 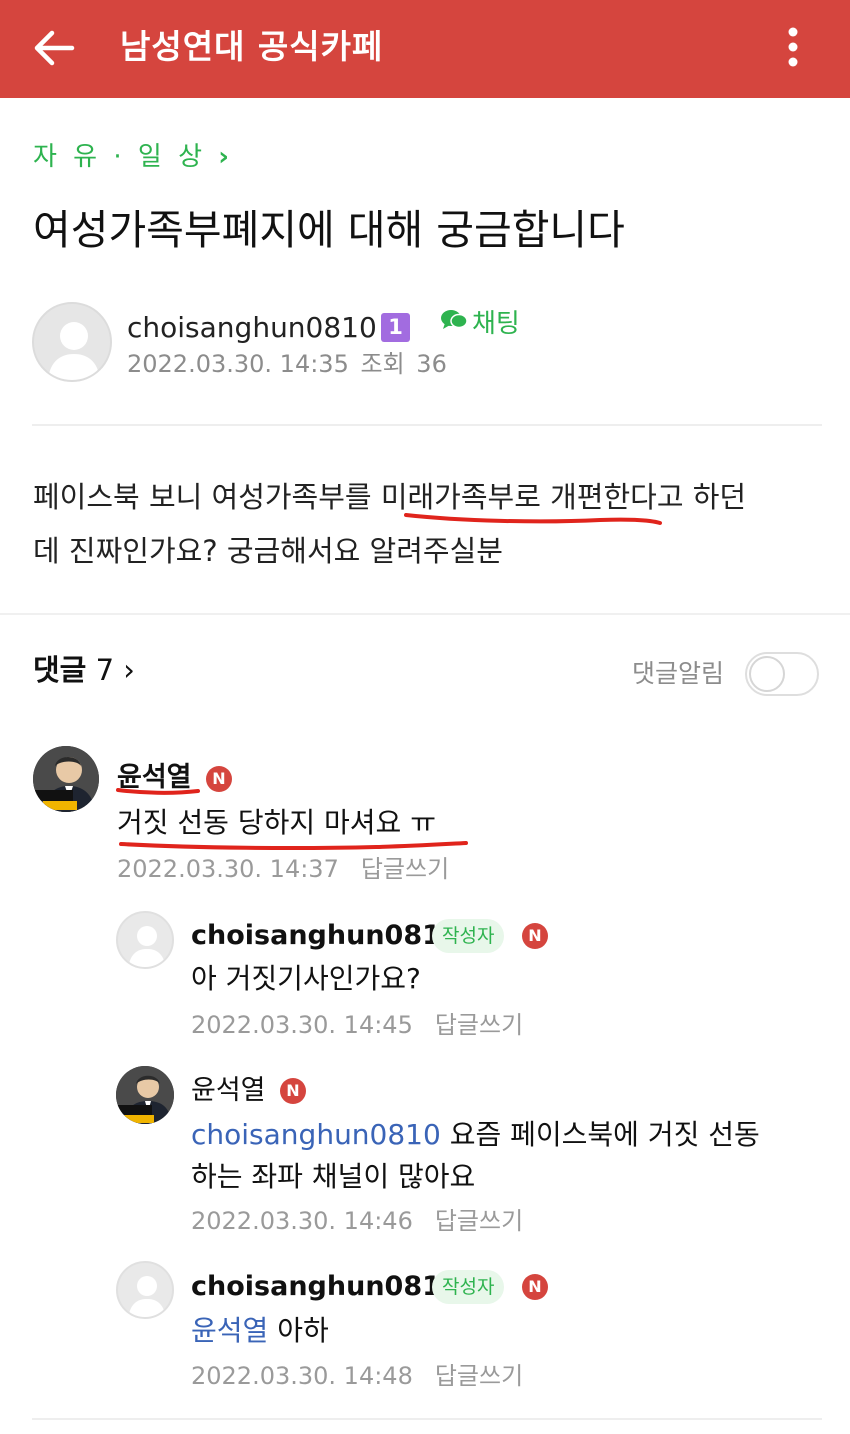 What do you see at coordinates (767, 674) in the screenshot?
I see `toggle-knob` at bounding box center [767, 674].